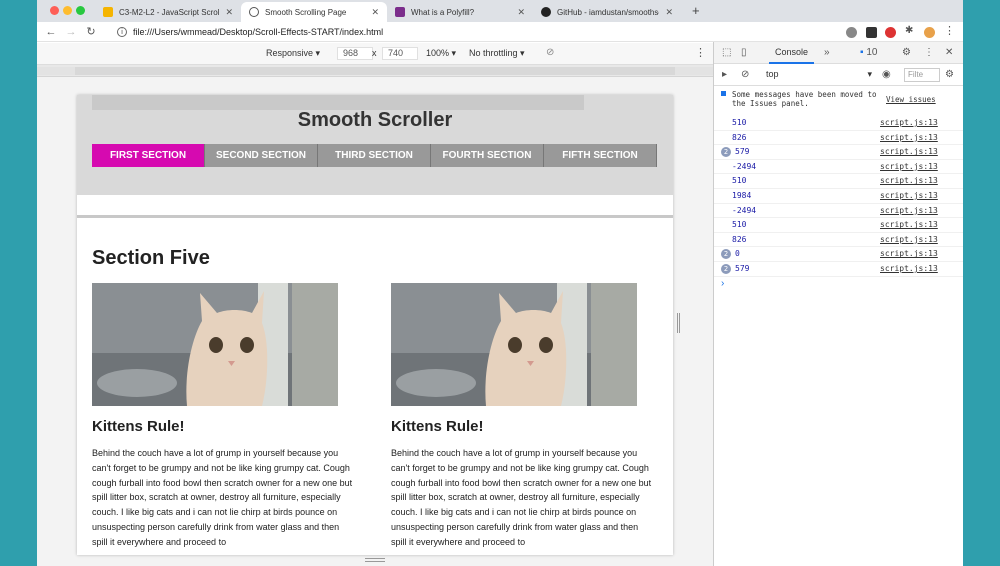 The width and height of the screenshot is (1000, 566). I want to click on eye-icon: ◉, so click(886, 74).